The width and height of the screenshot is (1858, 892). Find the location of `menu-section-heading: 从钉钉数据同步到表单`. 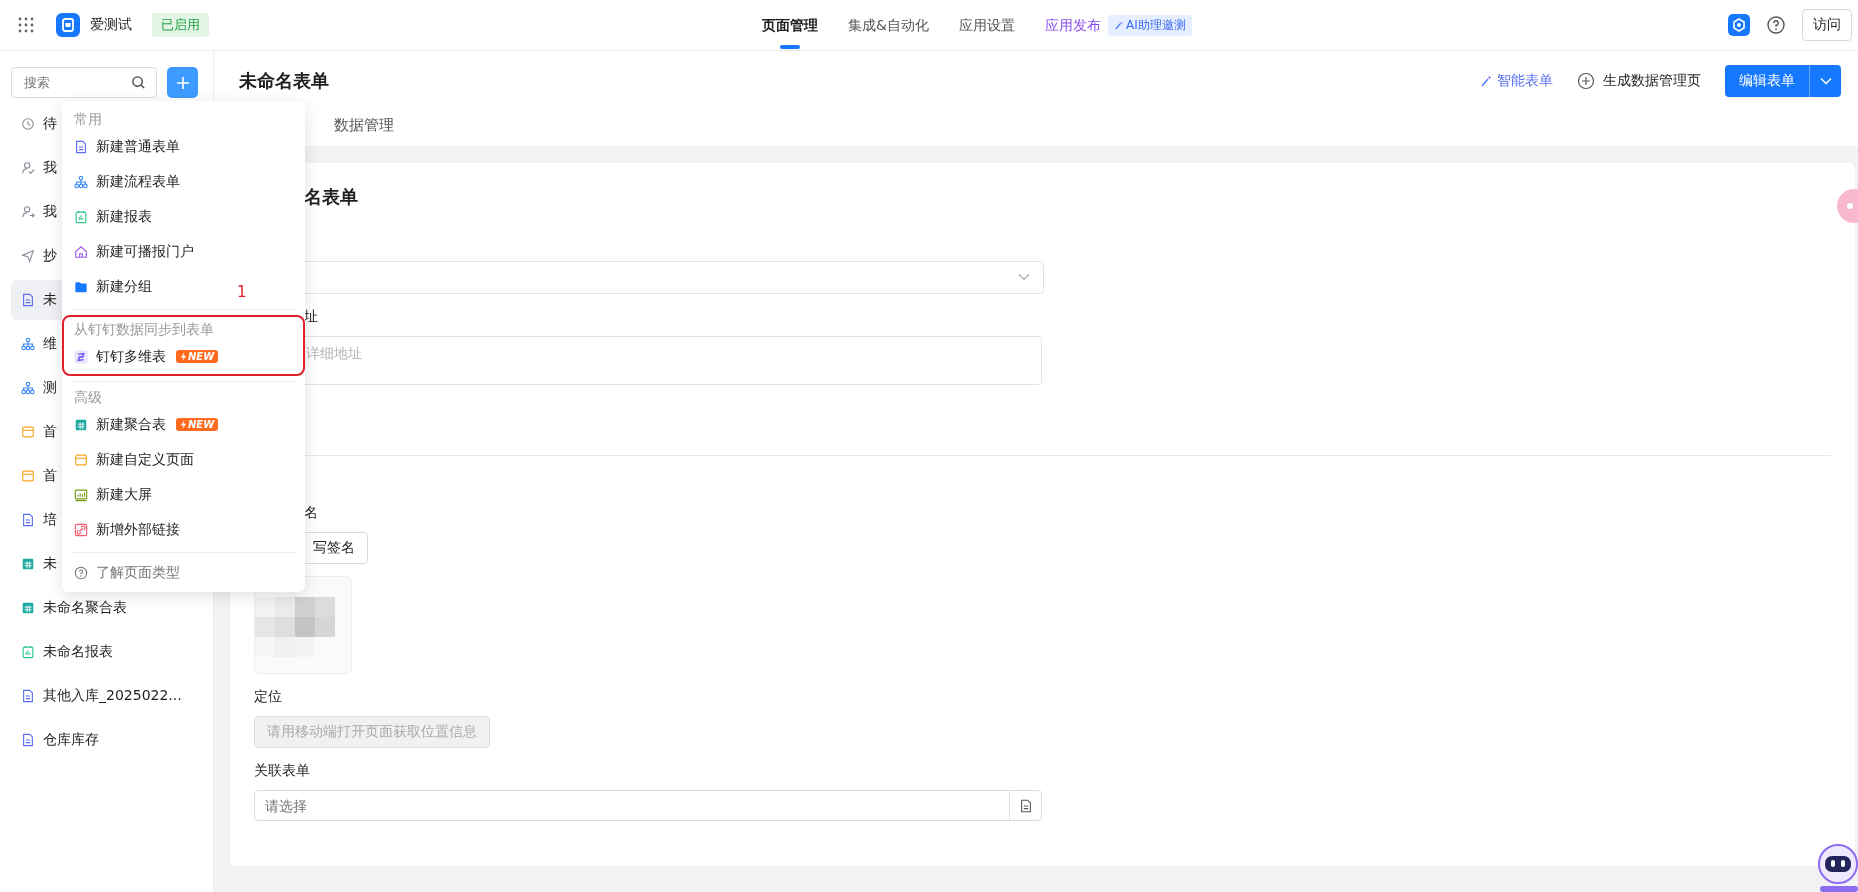

menu-section-heading: 从钉钉数据同步到表单 is located at coordinates (144, 329).